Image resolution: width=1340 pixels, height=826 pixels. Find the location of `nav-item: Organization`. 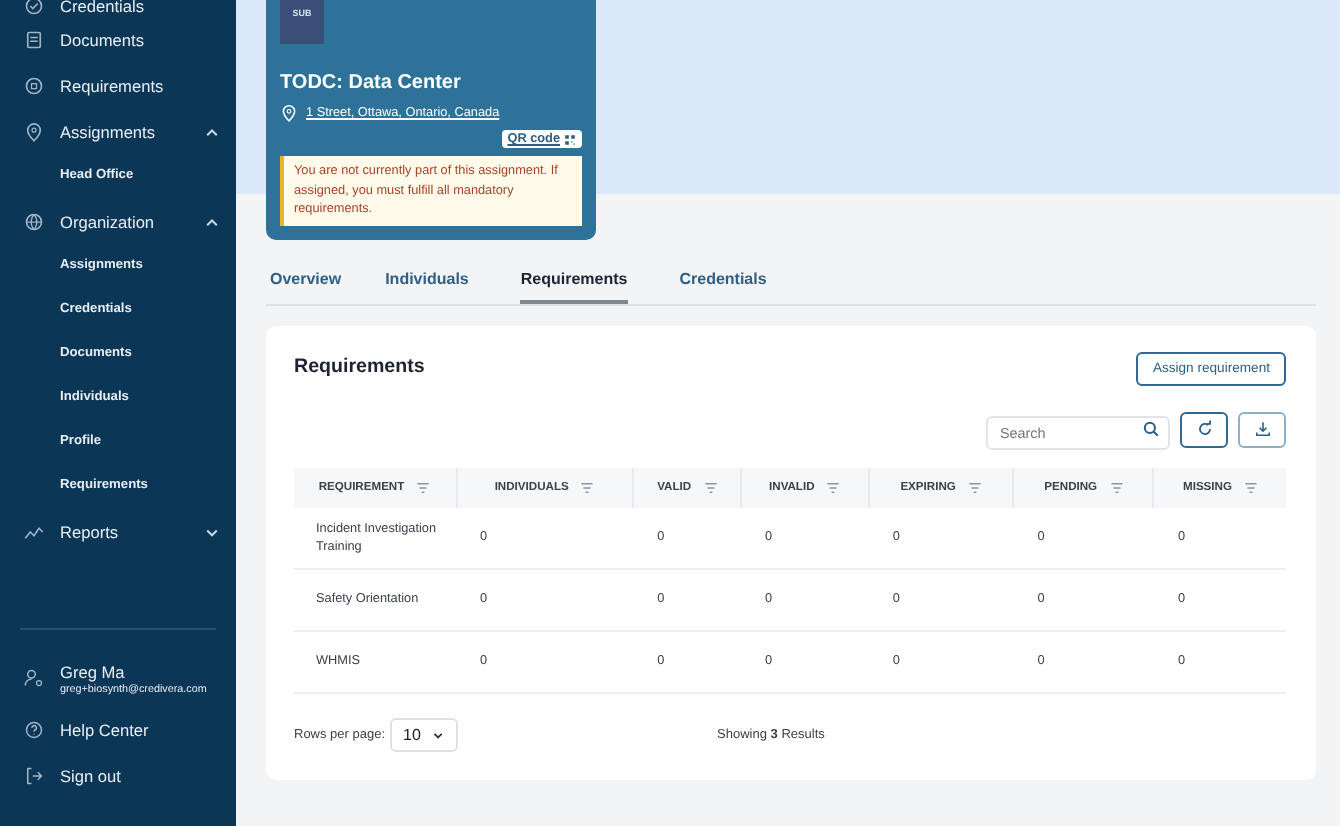

nav-item: Organization is located at coordinates (118, 221).